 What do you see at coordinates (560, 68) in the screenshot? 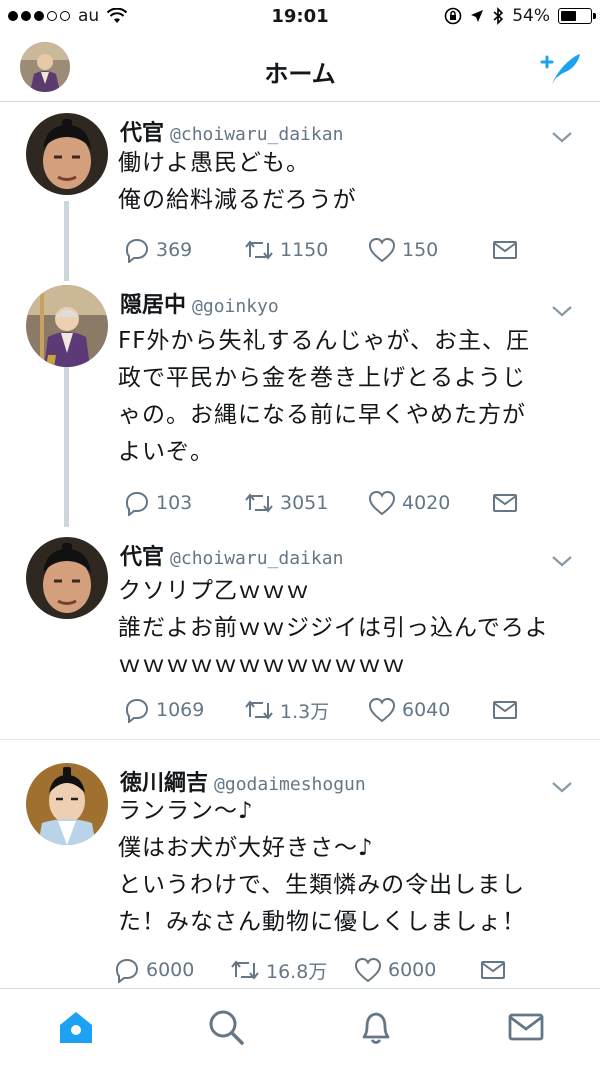
I see `compose-tweet-icon` at bounding box center [560, 68].